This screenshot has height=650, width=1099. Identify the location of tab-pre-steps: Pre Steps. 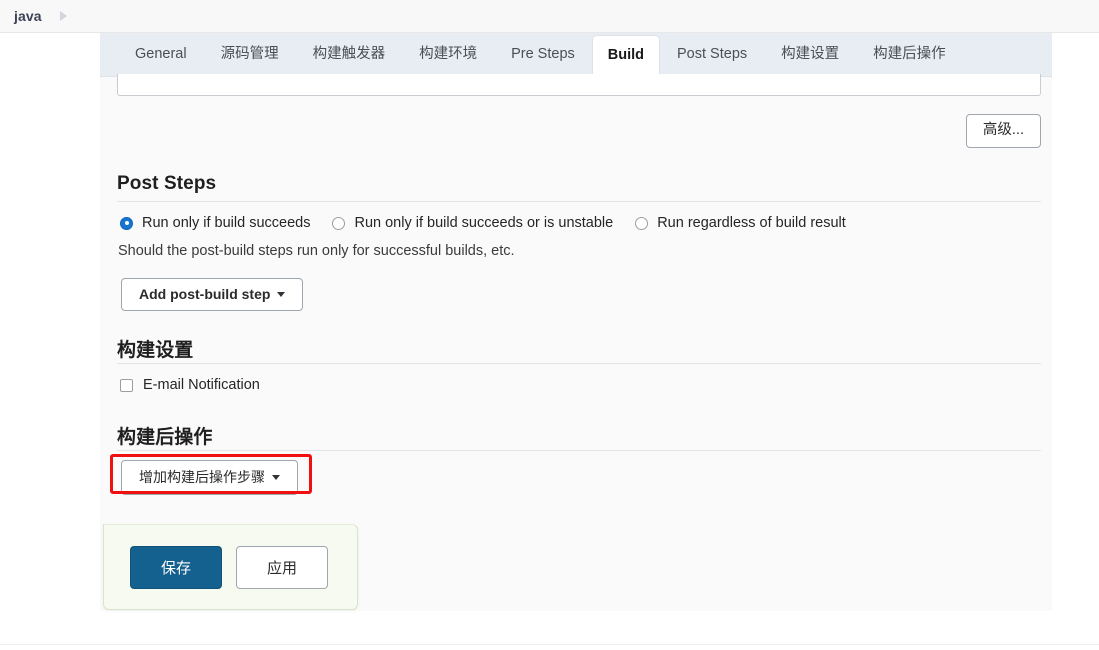
(543, 54).